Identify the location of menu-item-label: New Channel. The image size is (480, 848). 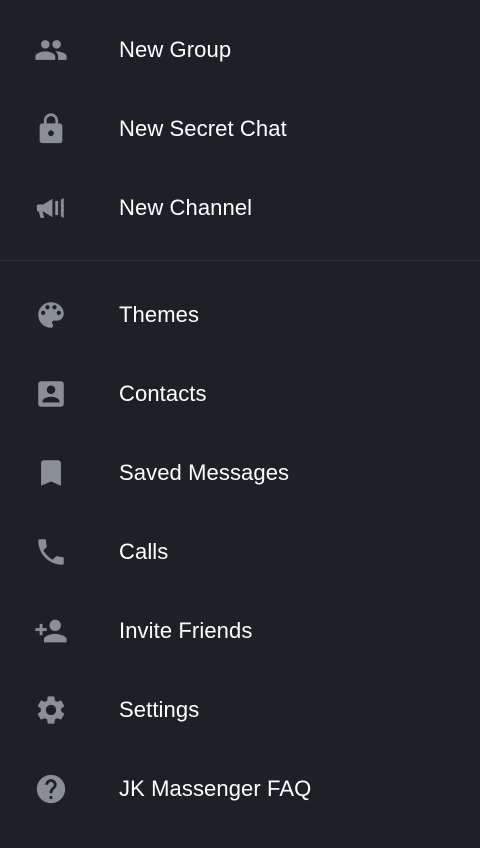
(186, 207).